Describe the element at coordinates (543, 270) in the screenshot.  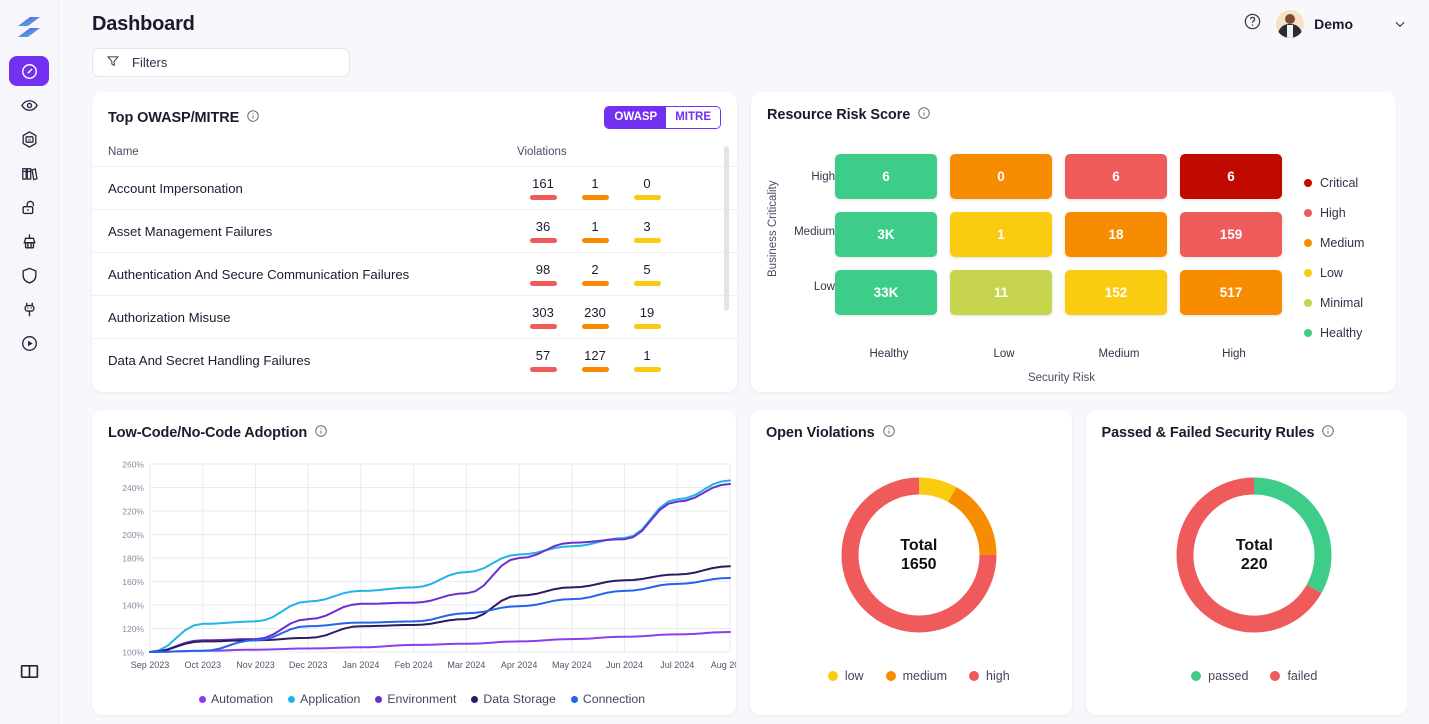
I see `violation-count: 98` at that location.